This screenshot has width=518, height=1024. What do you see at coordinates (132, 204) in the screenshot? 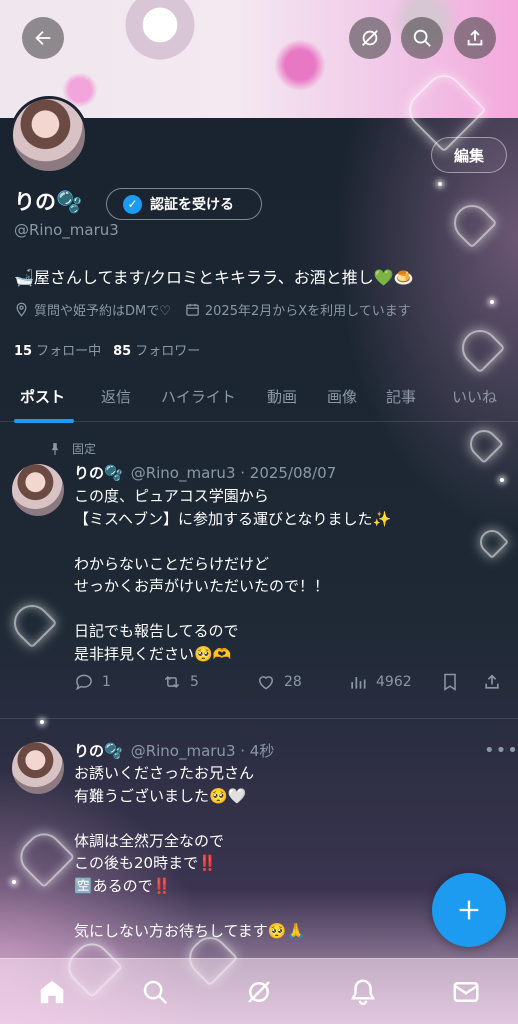
I see `verified-badge-icon: ✓` at bounding box center [132, 204].